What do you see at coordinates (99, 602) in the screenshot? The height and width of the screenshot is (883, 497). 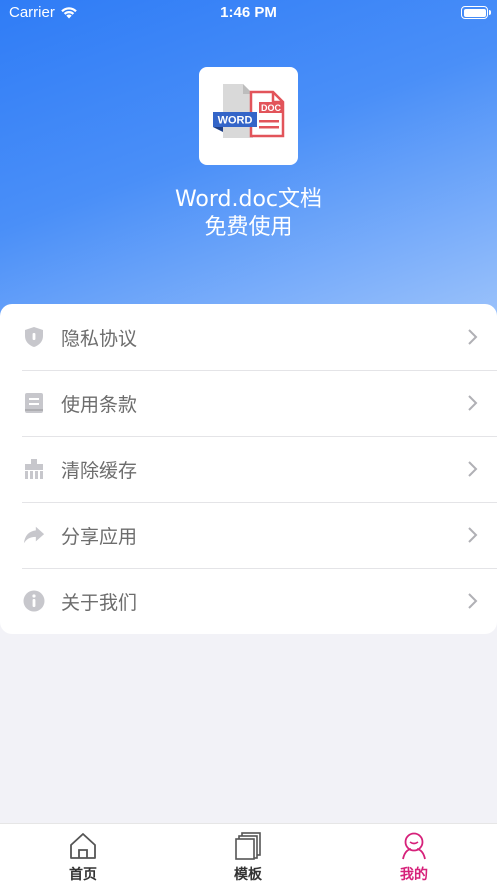 I see `menu-item-label: 关于我们` at bounding box center [99, 602].